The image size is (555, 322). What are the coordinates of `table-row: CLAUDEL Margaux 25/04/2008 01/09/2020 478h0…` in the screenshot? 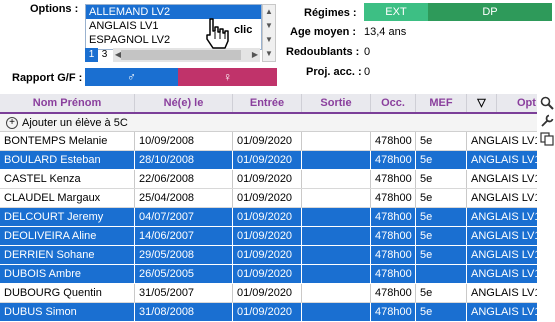 It's located at (268, 198).